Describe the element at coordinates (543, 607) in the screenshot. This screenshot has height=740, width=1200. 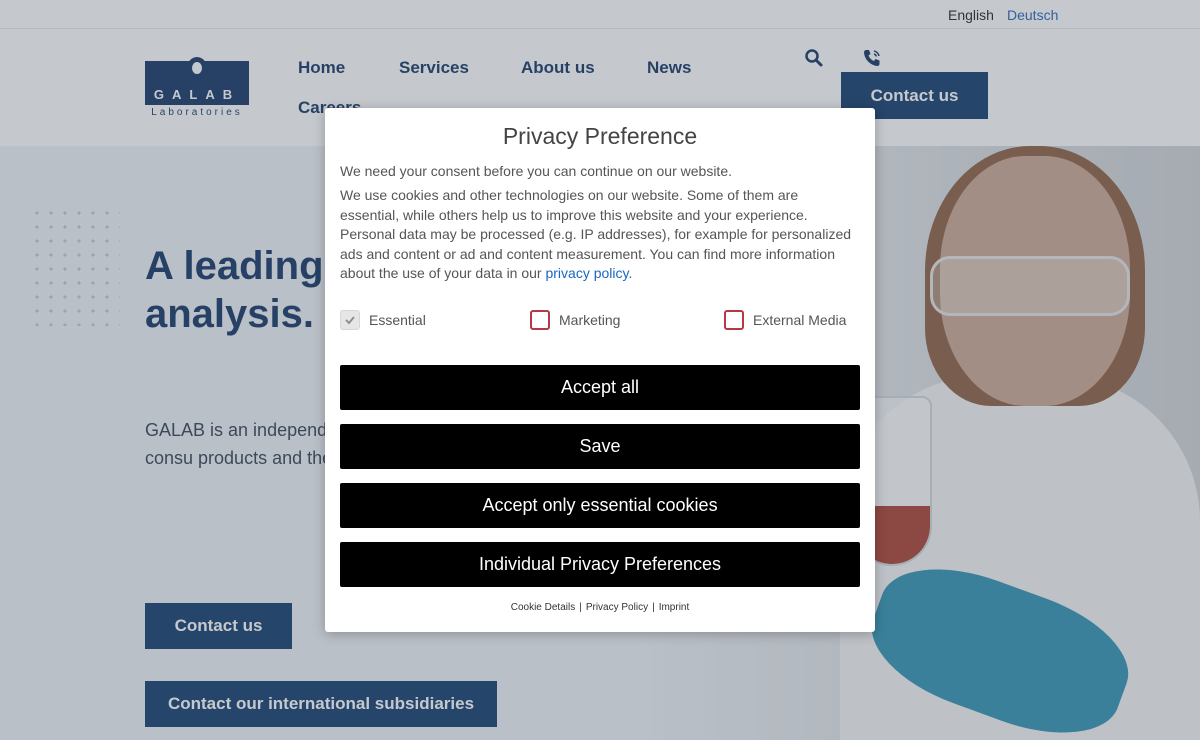
I see `cookie-details-link: Cookie Details` at that location.